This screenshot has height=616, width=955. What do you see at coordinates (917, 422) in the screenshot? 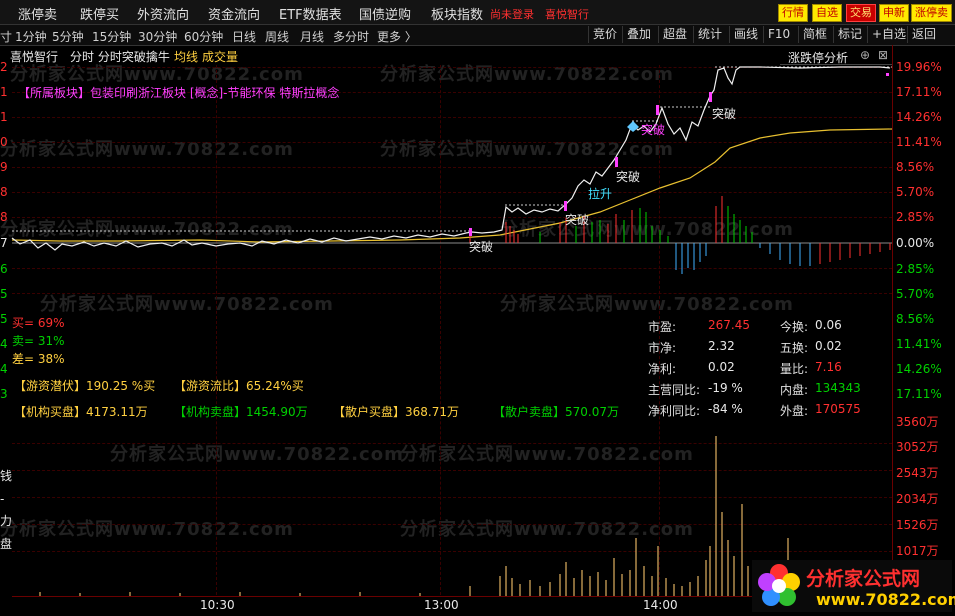
I see `vol-axis-label: 3560万` at bounding box center [917, 422].